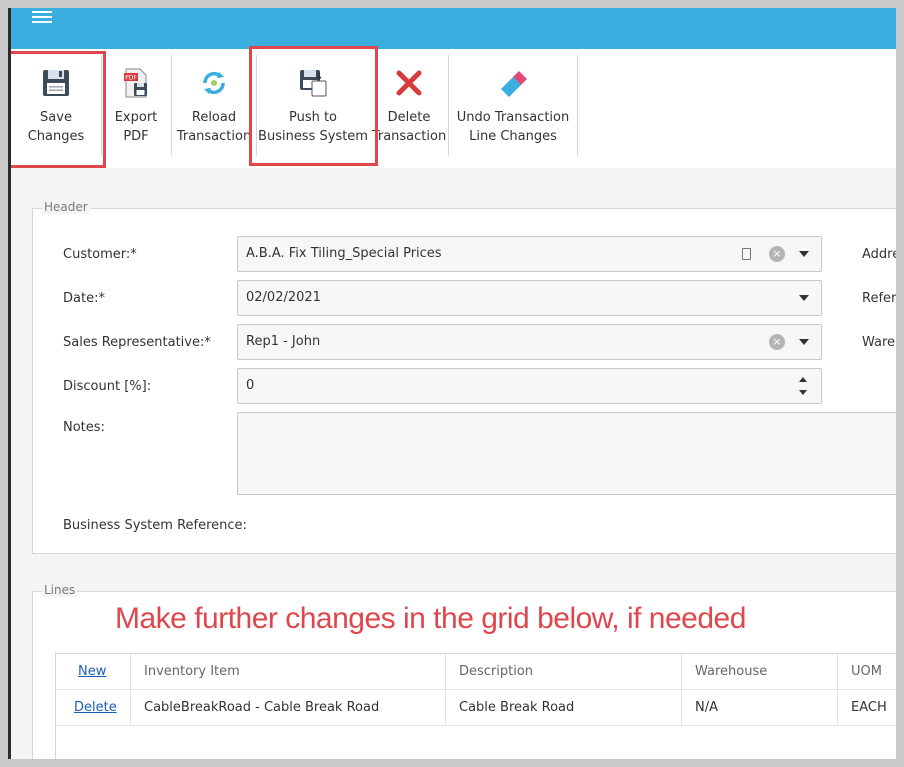 The width and height of the screenshot is (904, 767). I want to click on customer-select: A.B.A. Fix Tiling_Special Prices ×, so click(529, 254).